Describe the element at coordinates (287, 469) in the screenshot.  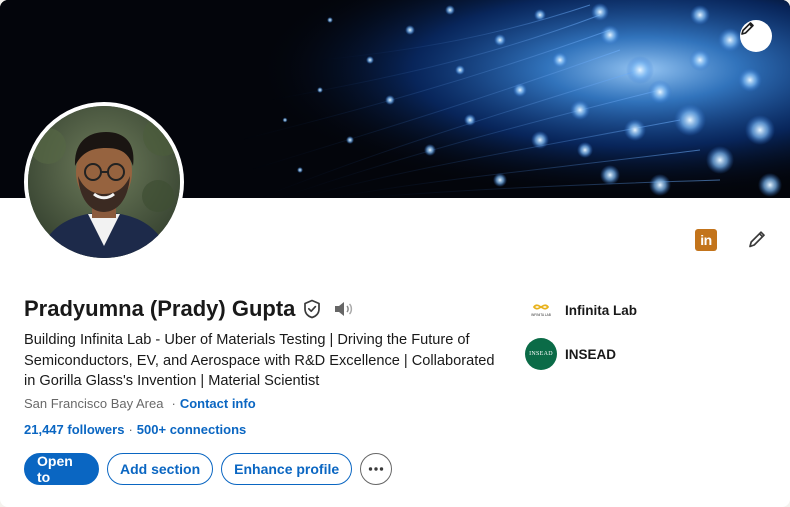
I see `enhance-profile-button: Enhance profile` at that location.